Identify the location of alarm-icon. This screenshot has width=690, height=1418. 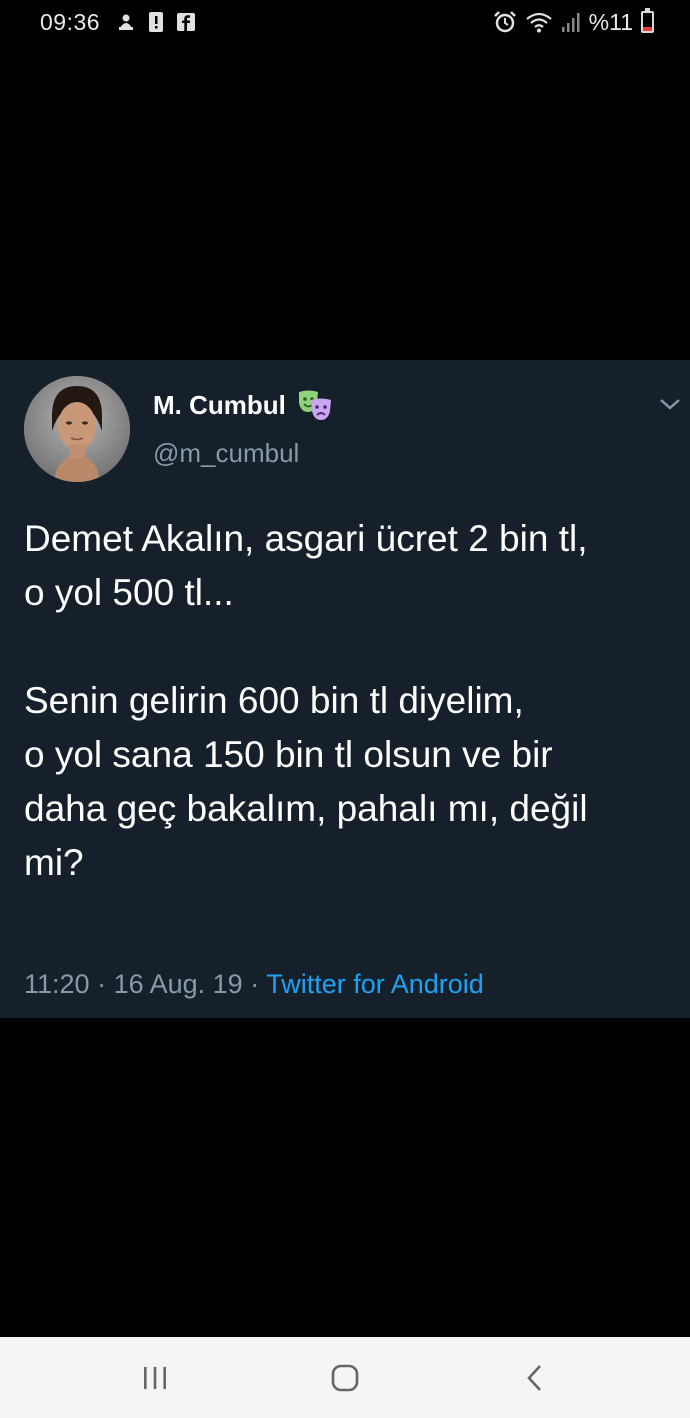
(504, 22).